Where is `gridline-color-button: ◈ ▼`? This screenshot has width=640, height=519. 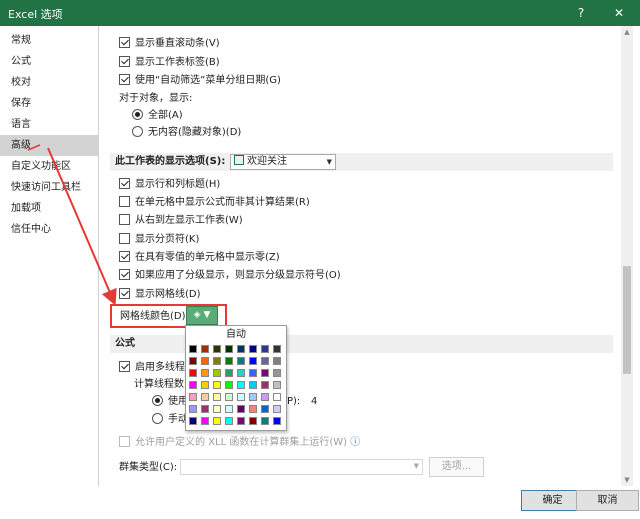
gridline-color-button: ◈ ▼ is located at coordinates (202, 315).